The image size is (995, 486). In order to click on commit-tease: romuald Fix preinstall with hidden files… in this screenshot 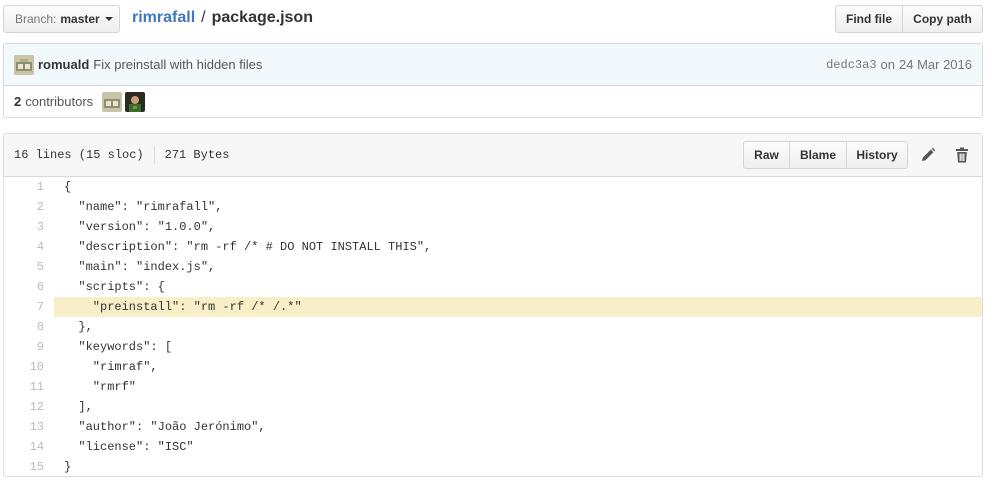, I will do `click(493, 65)`.